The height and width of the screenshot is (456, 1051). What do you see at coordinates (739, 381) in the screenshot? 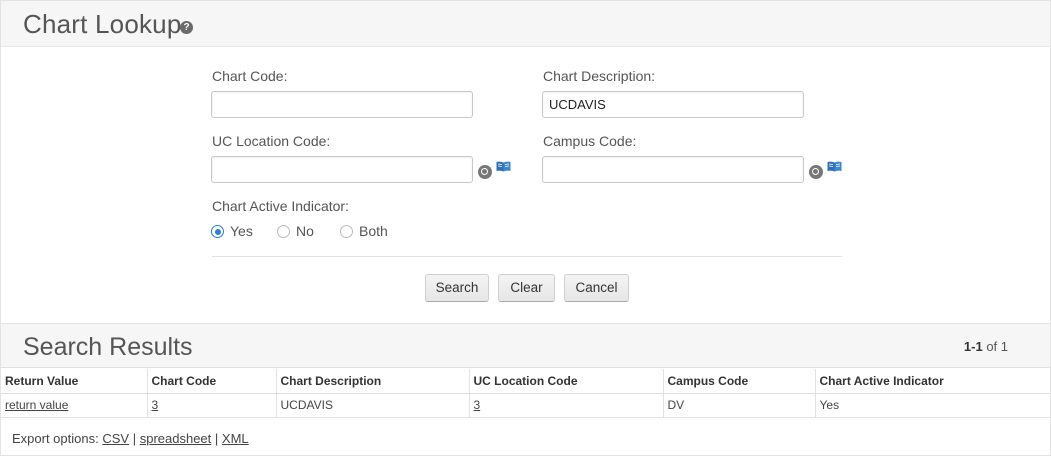
I see `column-header: Campus Code` at bounding box center [739, 381].